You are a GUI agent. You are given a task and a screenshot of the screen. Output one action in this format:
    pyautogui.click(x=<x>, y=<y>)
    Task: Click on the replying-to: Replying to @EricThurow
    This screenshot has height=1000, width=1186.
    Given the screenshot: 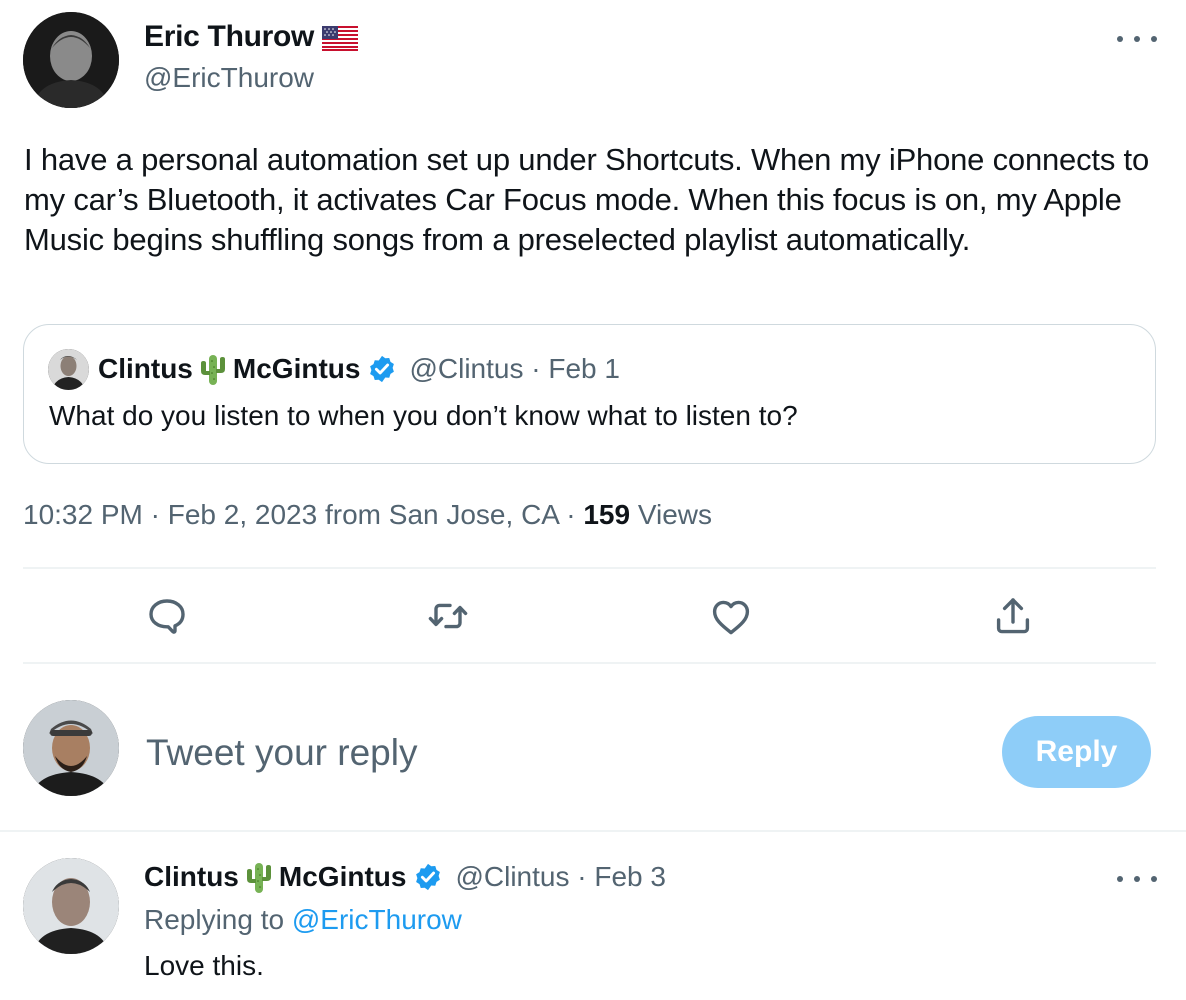 What is the action you would take?
    pyautogui.click(x=303, y=920)
    